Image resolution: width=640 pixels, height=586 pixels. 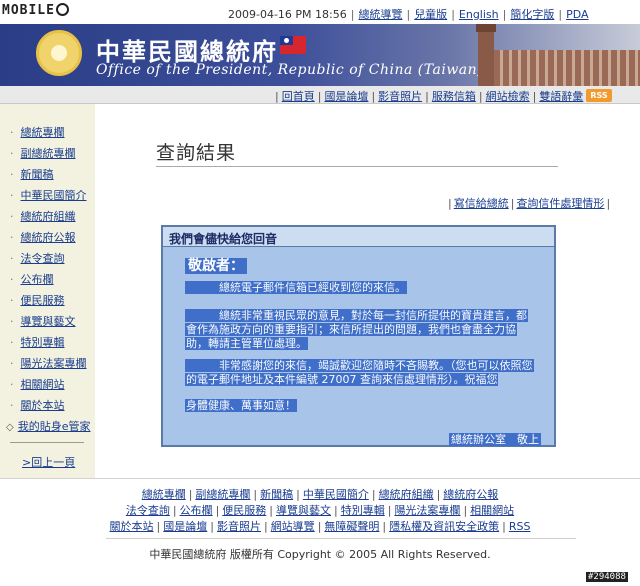 What do you see at coordinates (59, 53) in the screenshot?
I see `national-emblem-icon` at bounding box center [59, 53].